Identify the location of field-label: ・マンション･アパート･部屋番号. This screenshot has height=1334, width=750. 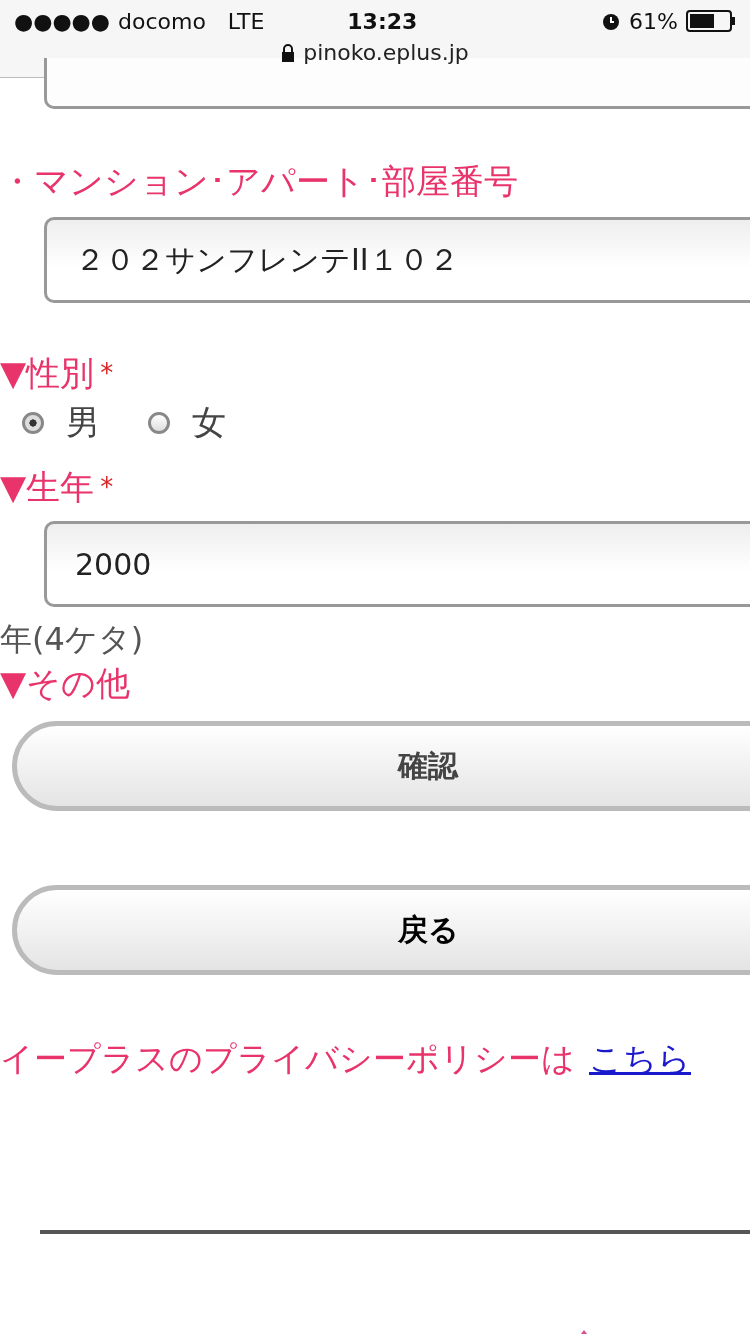
(259, 181).